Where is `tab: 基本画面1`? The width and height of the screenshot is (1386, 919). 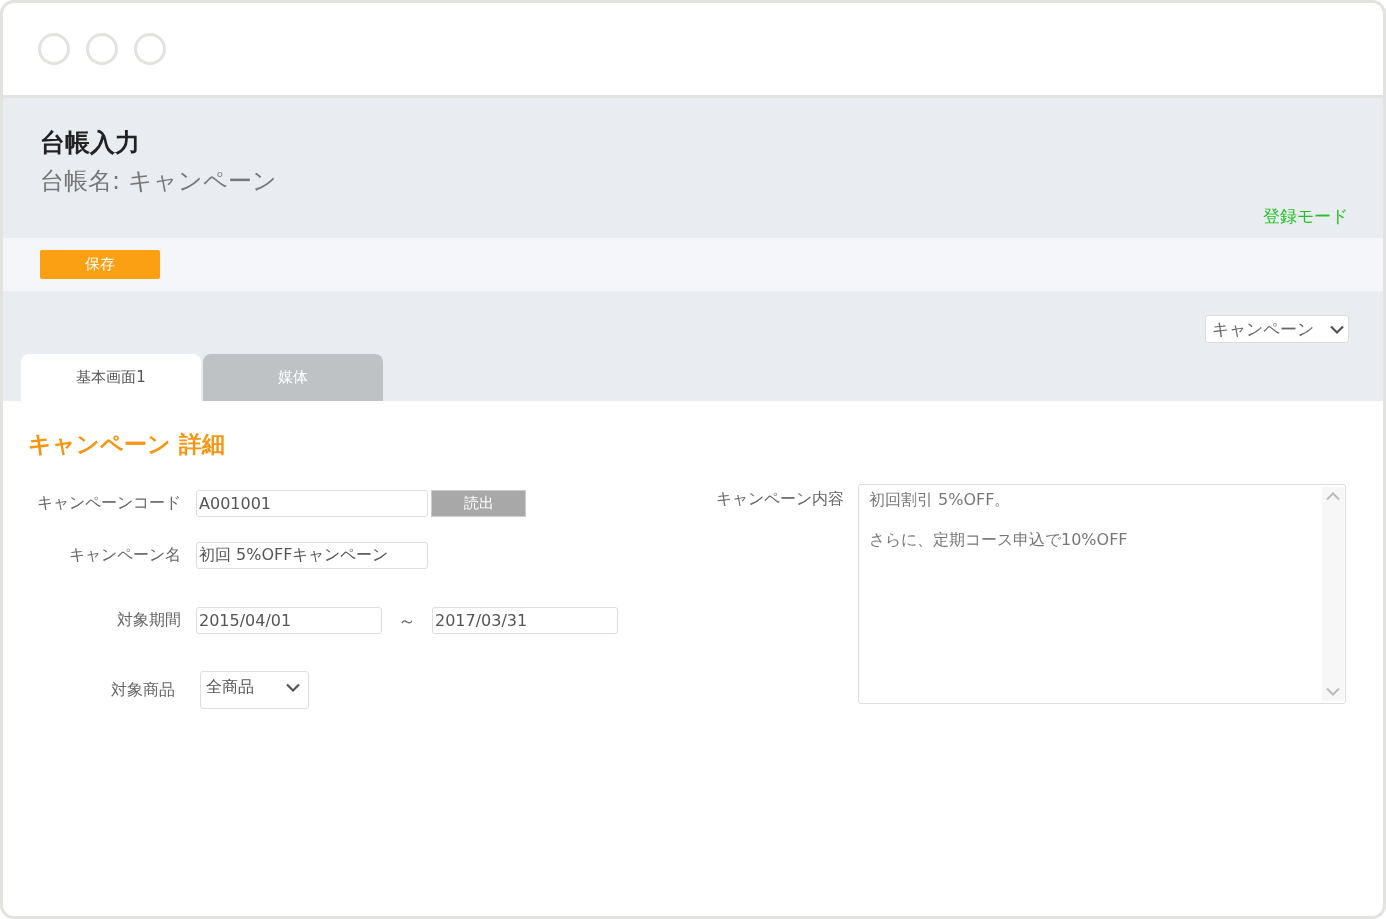
tab: 基本画面1 is located at coordinates (111, 377).